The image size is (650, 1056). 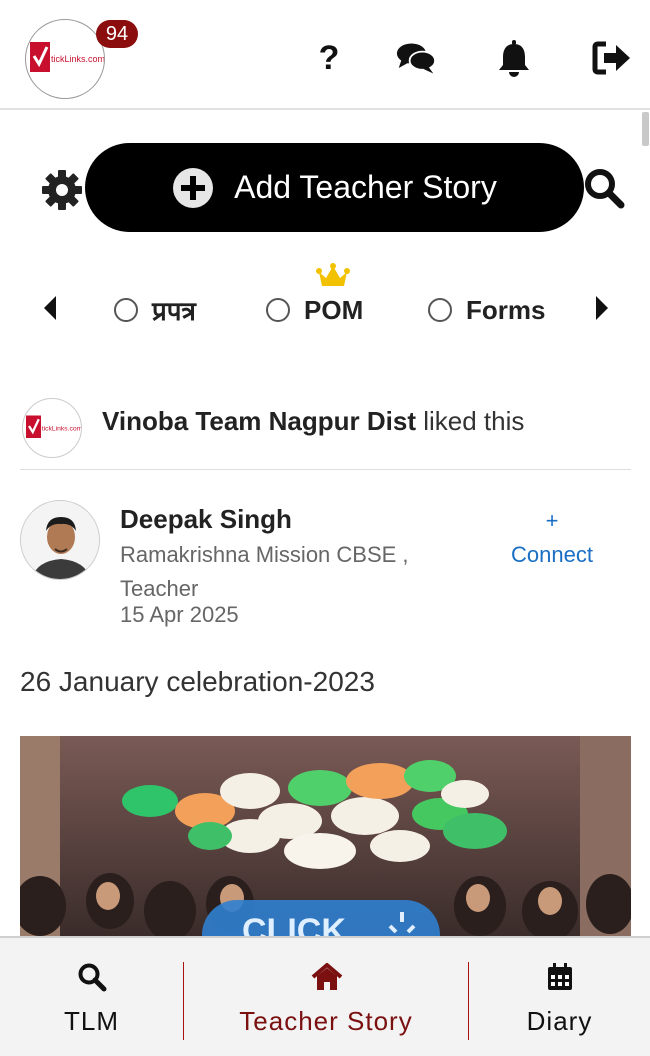 I want to click on bottom-navigation: TLM Teacher Story Diary, so click(x=325, y=996).